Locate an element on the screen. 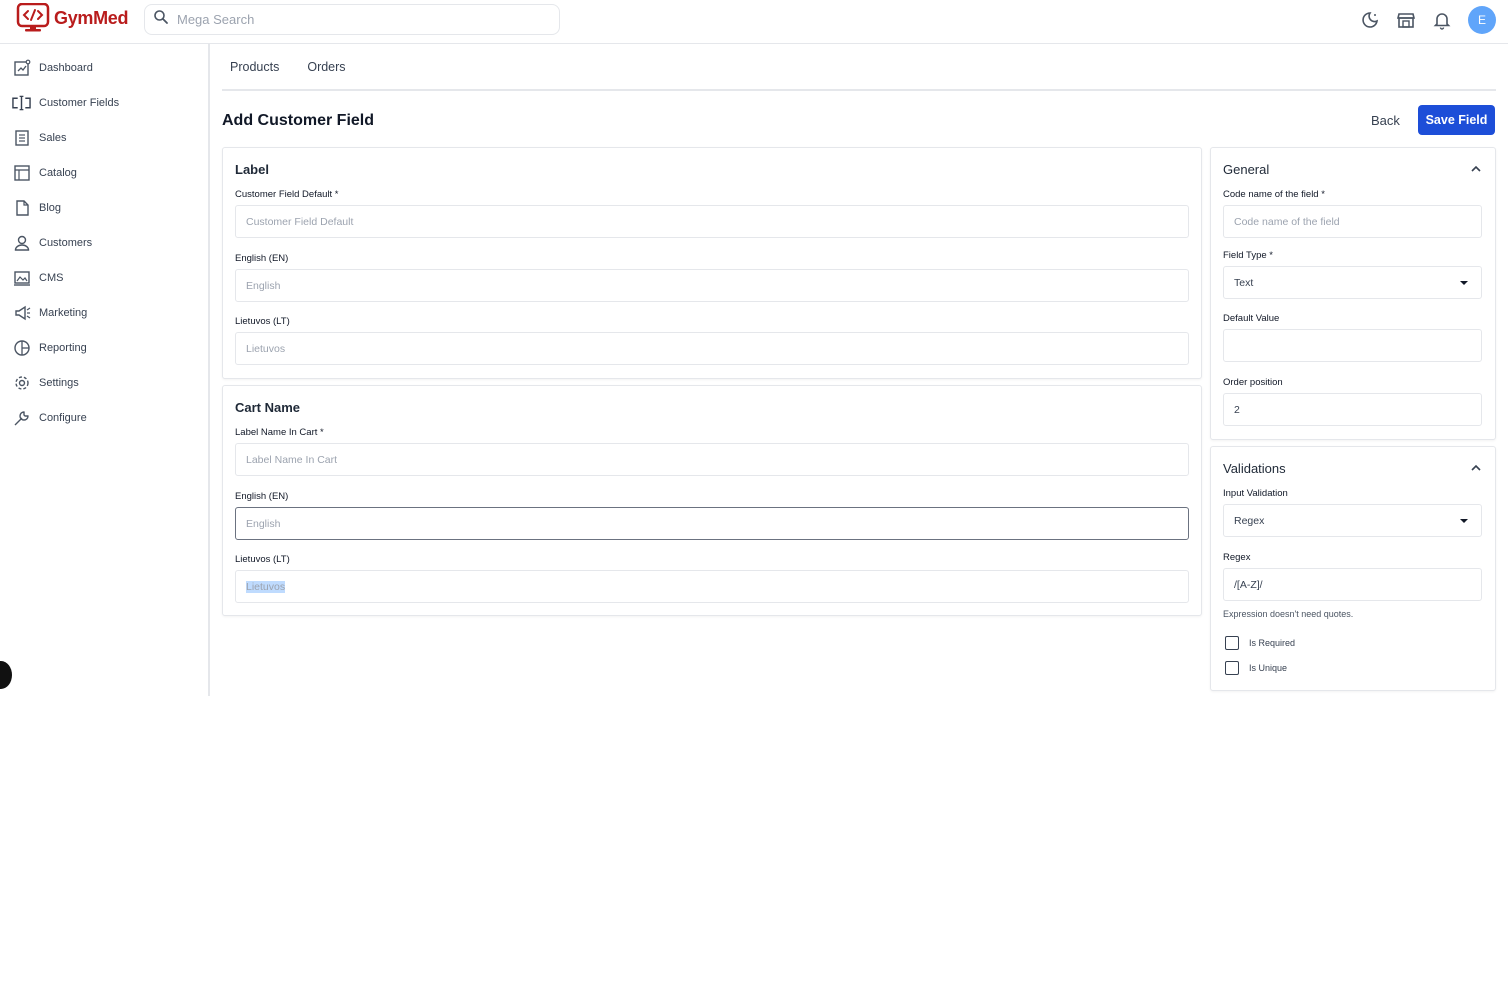 This screenshot has height=1000, width=1508. regex-hint: Expression doesn't need quotes. is located at coordinates (1288, 614).